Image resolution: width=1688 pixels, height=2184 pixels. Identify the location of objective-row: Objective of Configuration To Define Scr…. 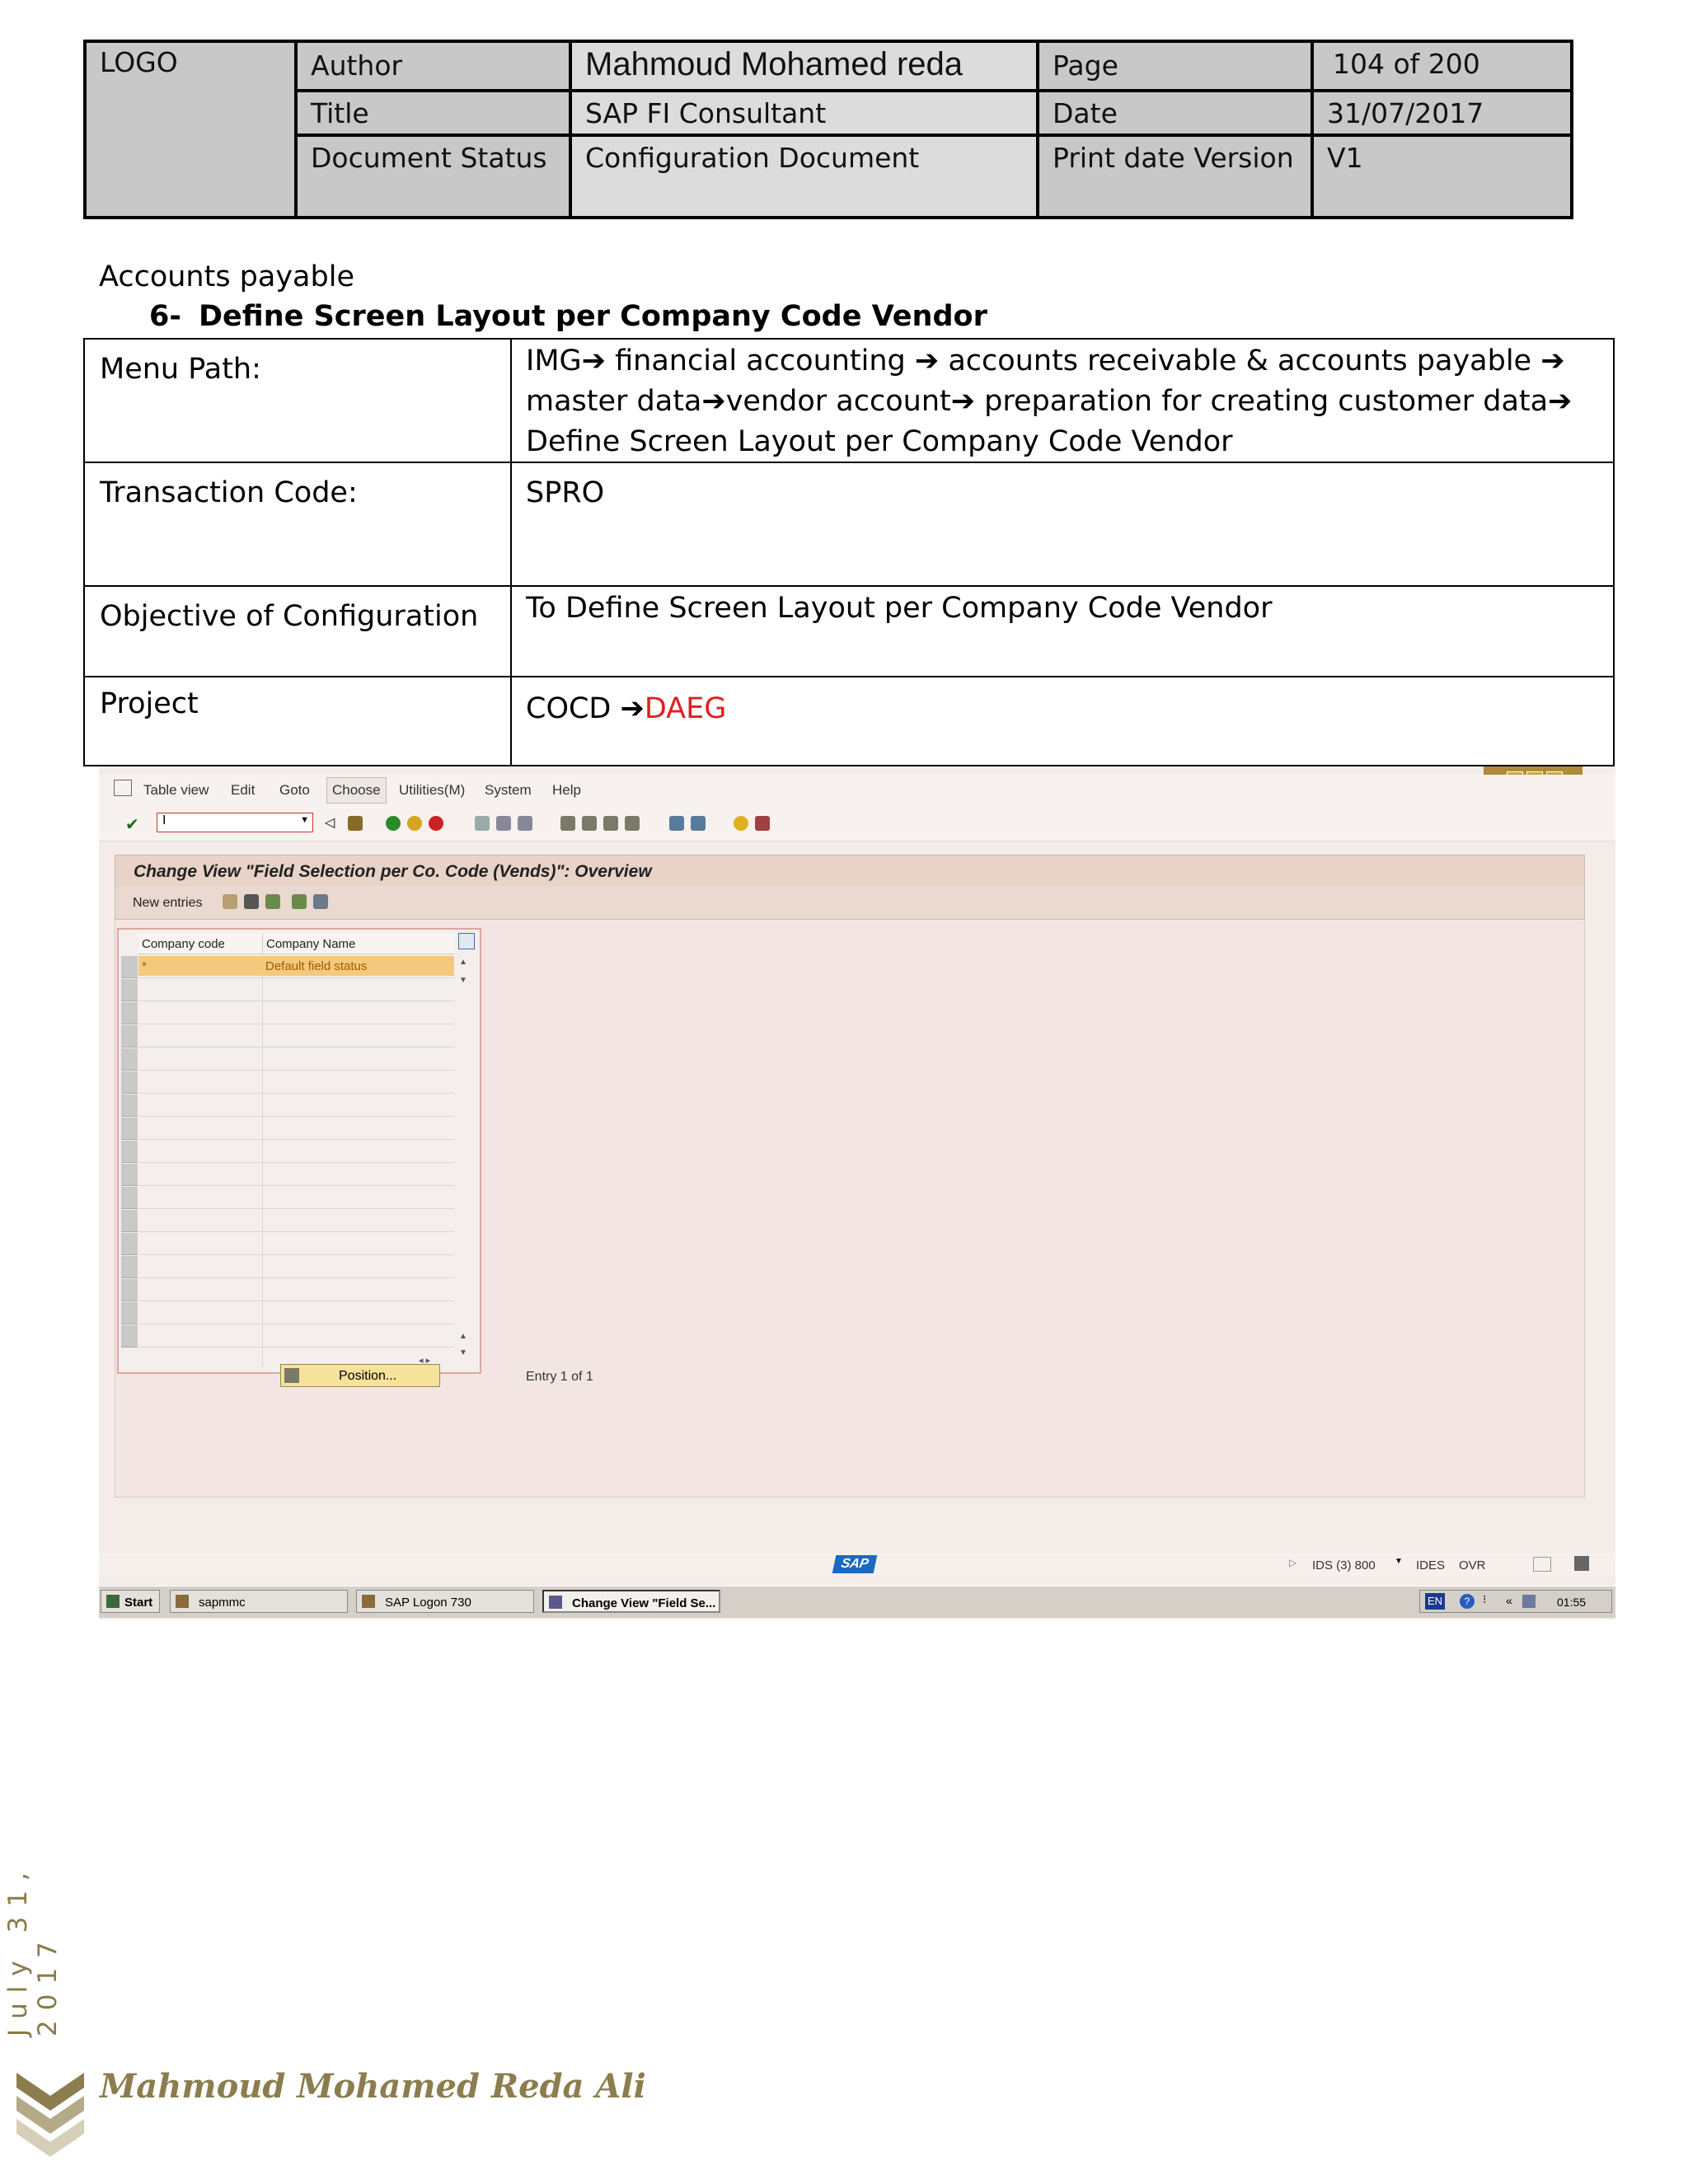
(849, 632).